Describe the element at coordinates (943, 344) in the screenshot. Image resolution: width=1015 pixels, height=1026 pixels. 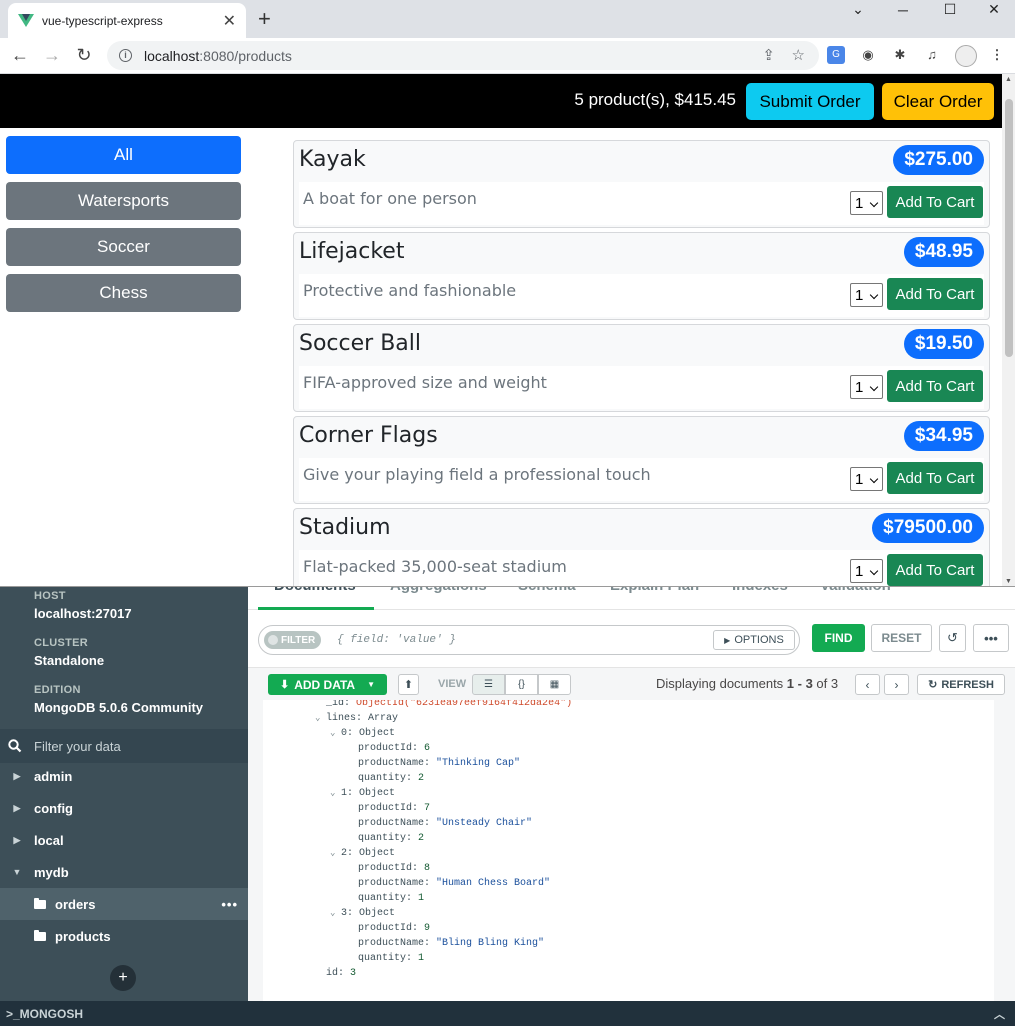
I see `product-price-badge: $19.50` at that location.